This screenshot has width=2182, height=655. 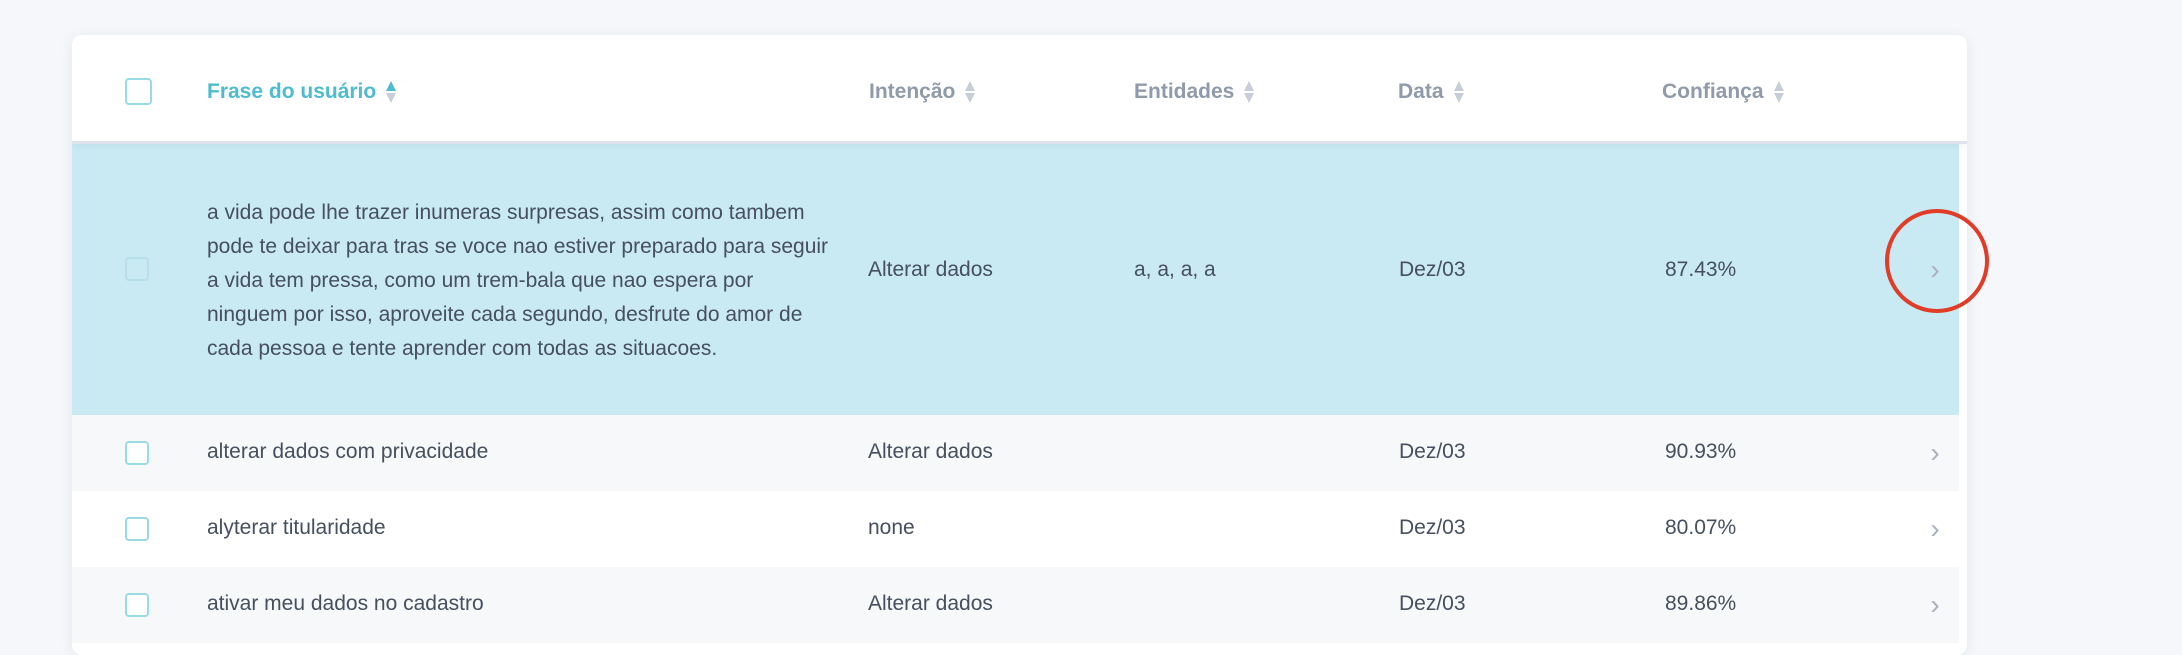 I want to click on confidence-cell: 90.93%, so click(x=1701, y=451).